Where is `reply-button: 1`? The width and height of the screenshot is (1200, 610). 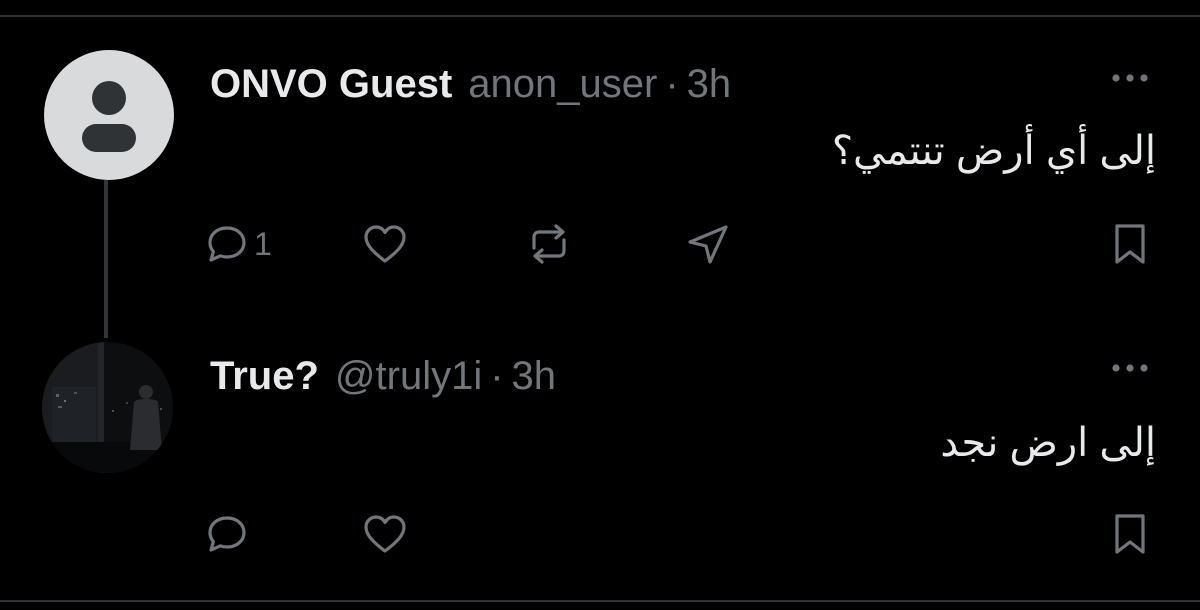
reply-button: 1 is located at coordinates (239, 244).